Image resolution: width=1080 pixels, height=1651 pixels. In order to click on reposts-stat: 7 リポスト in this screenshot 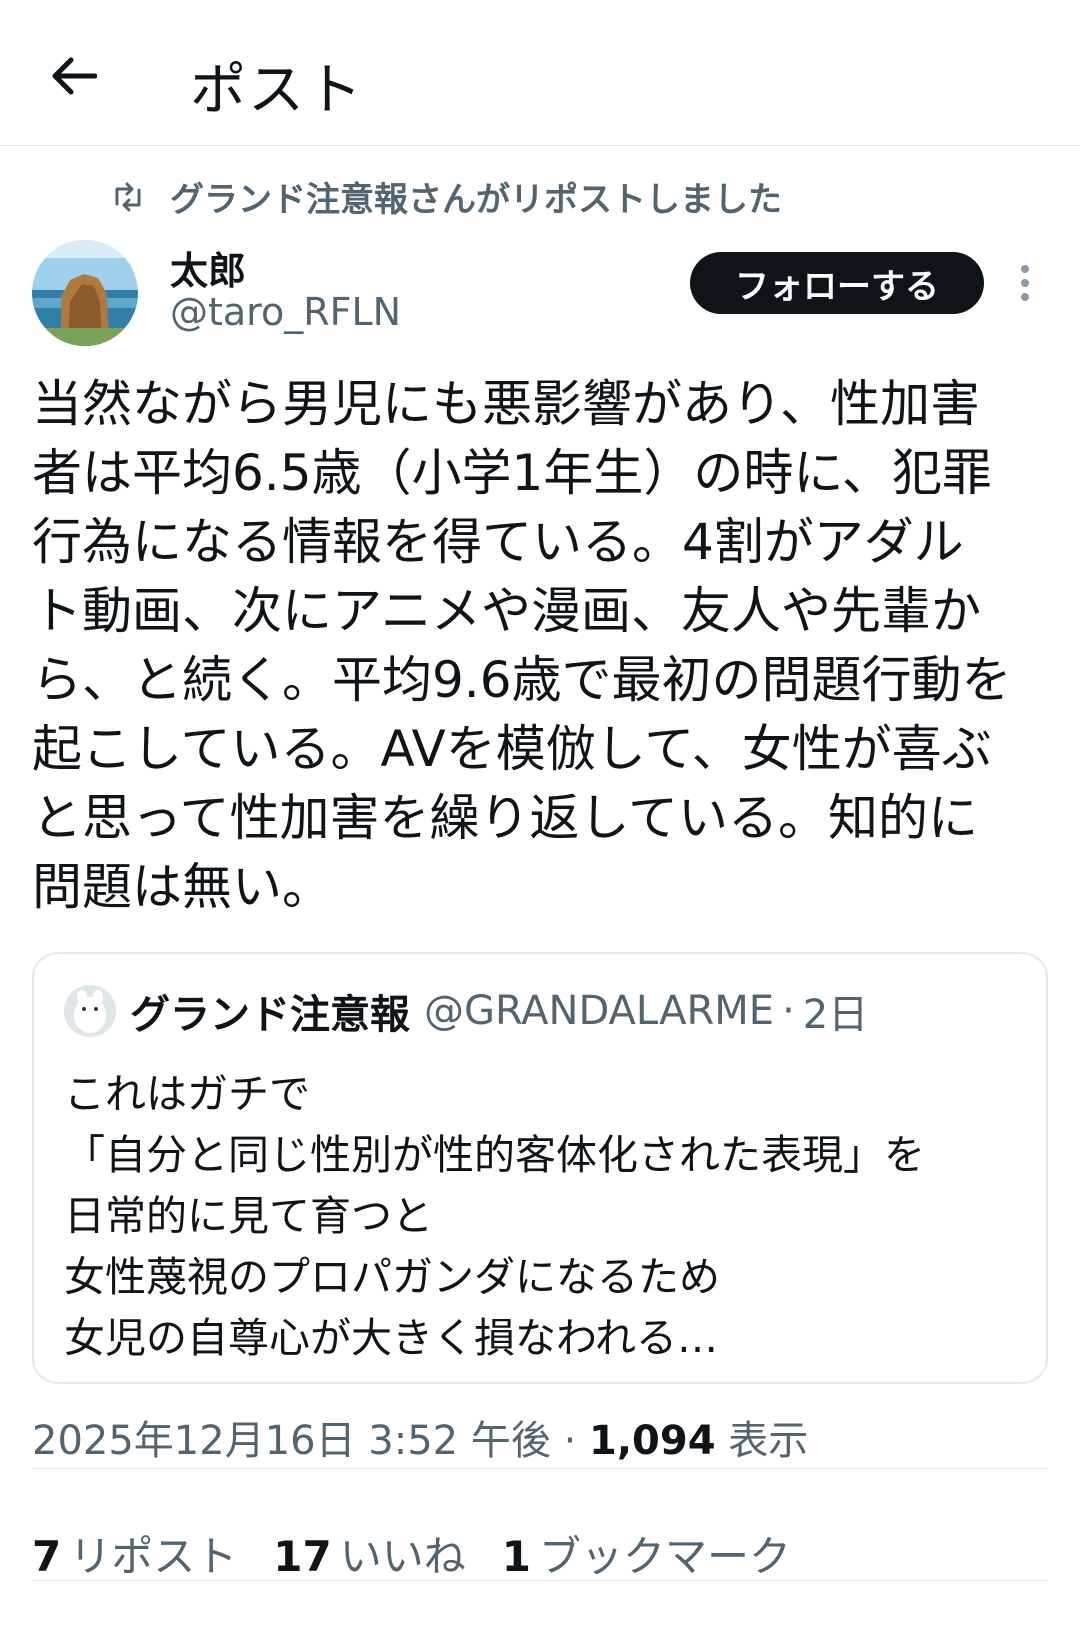, I will do `click(134, 1553)`.